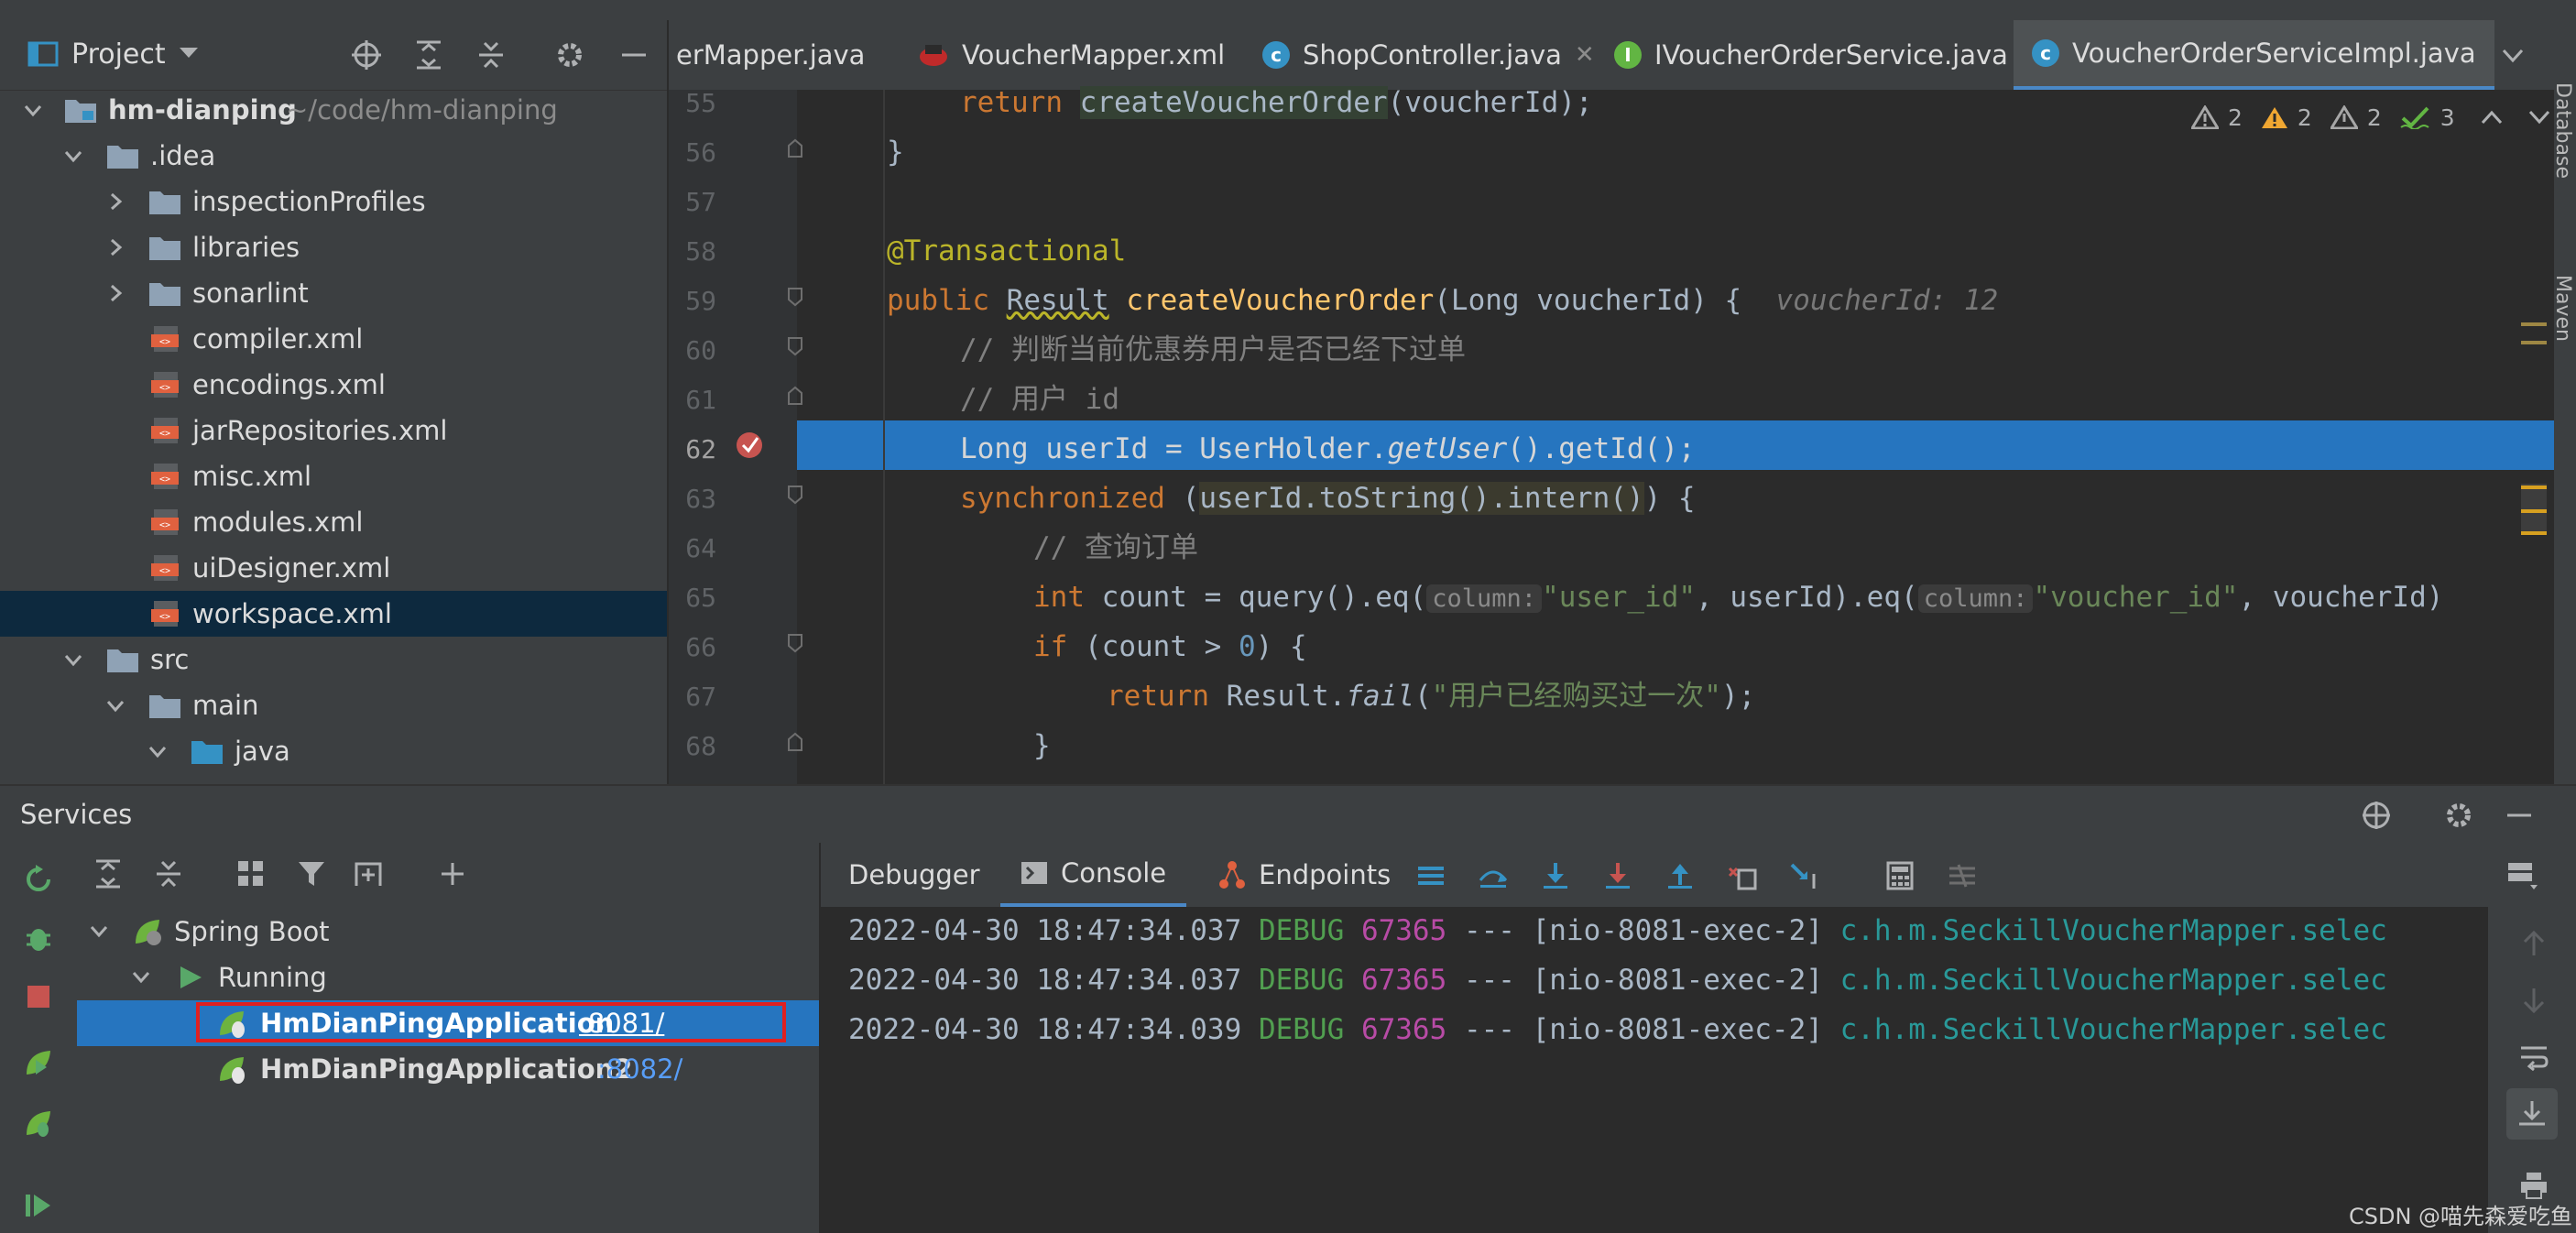 This screenshot has height=1233, width=2576. Describe the element at coordinates (278, 339) in the screenshot. I see `tree-item-label: compiler.xml` at that location.